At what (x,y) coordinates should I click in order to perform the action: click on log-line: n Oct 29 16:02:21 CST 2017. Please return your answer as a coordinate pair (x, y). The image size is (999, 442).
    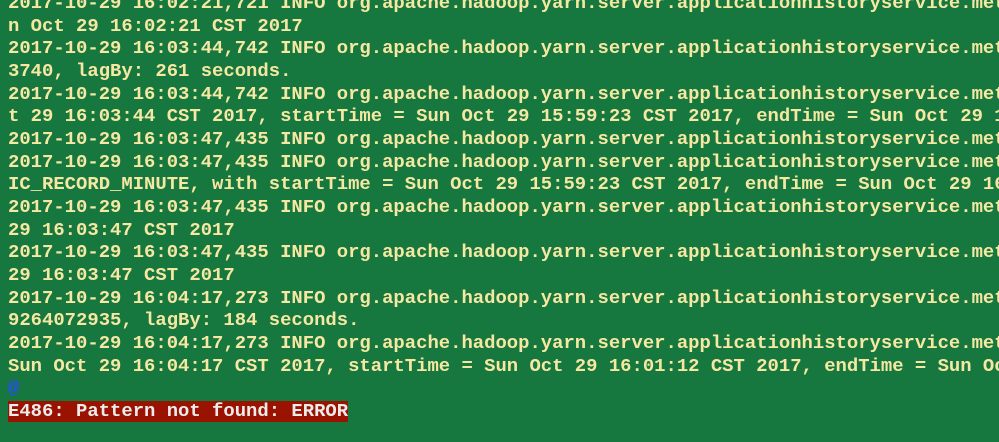
    Looking at the image, I should click on (155, 25).